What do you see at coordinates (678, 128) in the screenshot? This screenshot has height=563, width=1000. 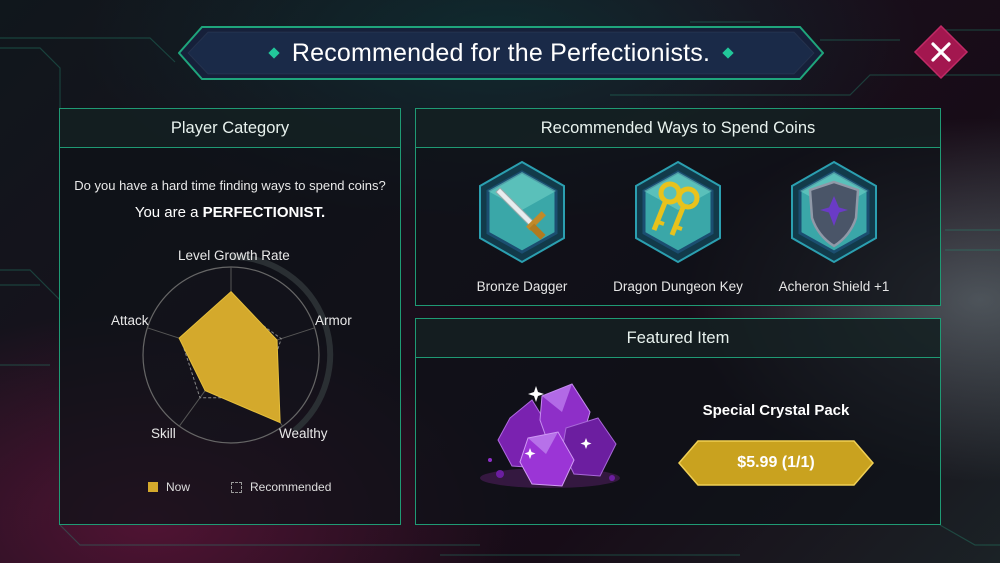 I see `recommended-header: Recommended Ways to Spend Coins` at bounding box center [678, 128].